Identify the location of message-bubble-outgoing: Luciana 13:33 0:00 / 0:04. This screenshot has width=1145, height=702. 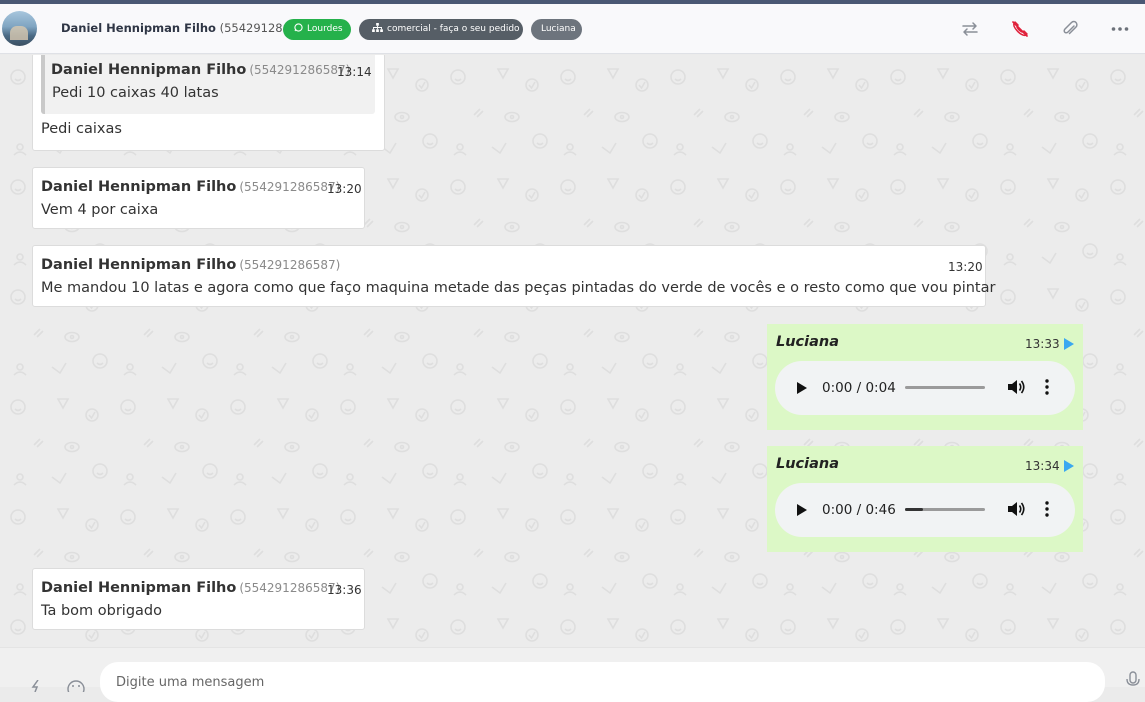
(925, 377).